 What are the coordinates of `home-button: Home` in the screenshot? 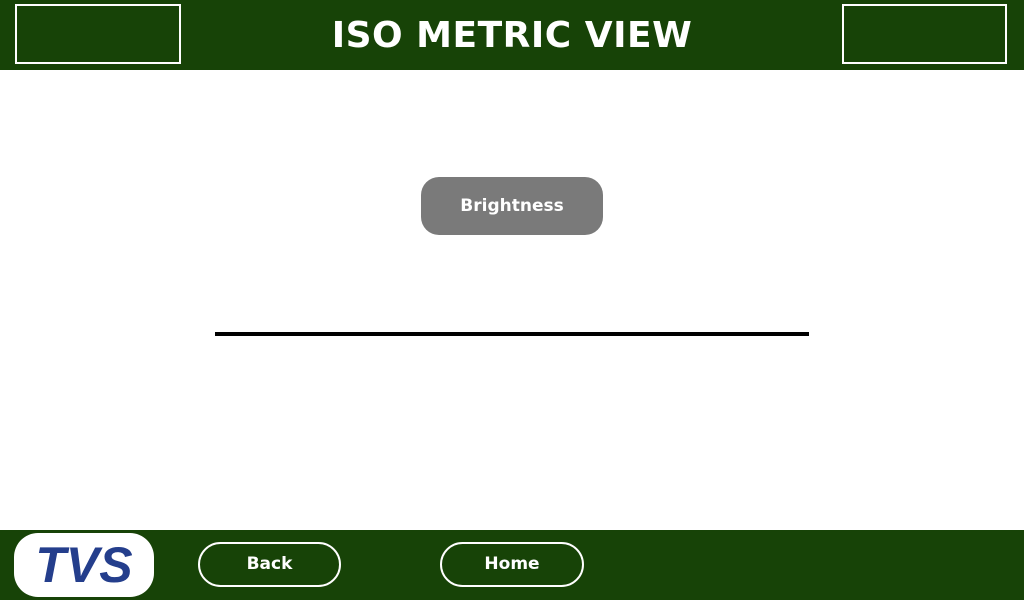 It's located at (512, 564).